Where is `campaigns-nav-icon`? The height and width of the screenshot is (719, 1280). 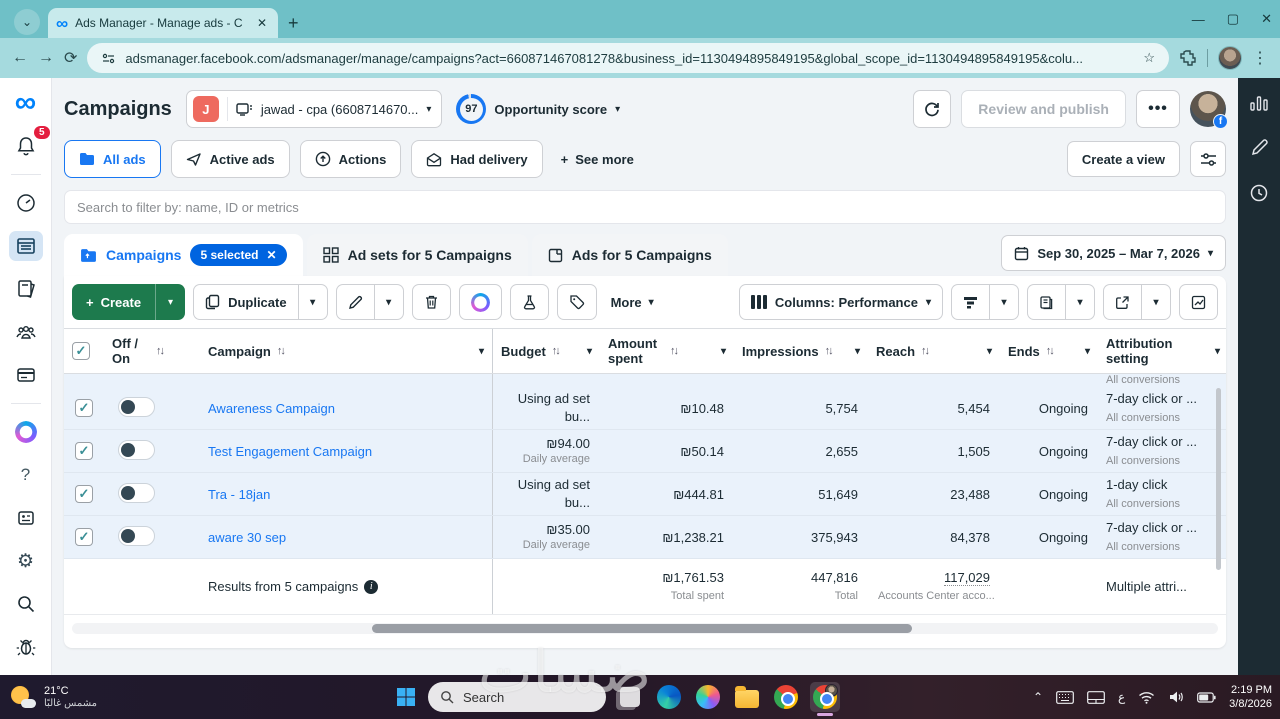
campaigns-nav-icon is located at coordinates (25, 246).